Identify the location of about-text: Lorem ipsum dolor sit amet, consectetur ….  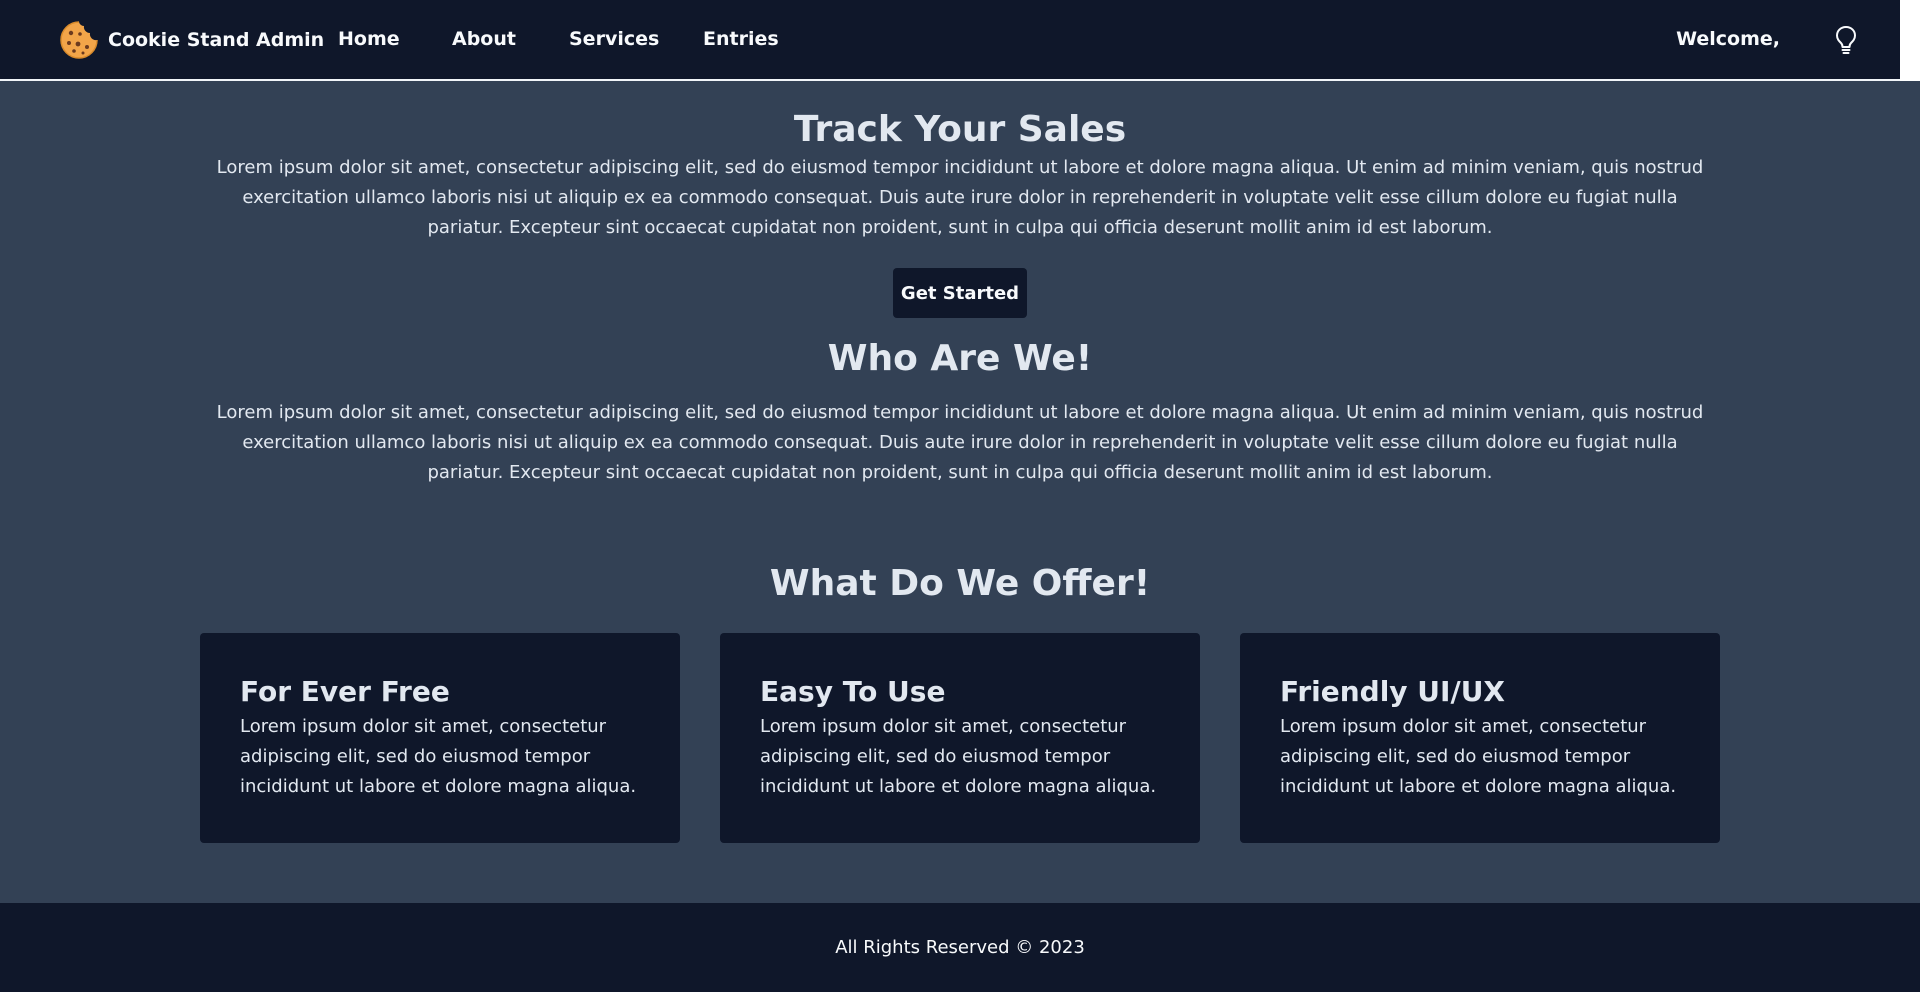
(960, 442).